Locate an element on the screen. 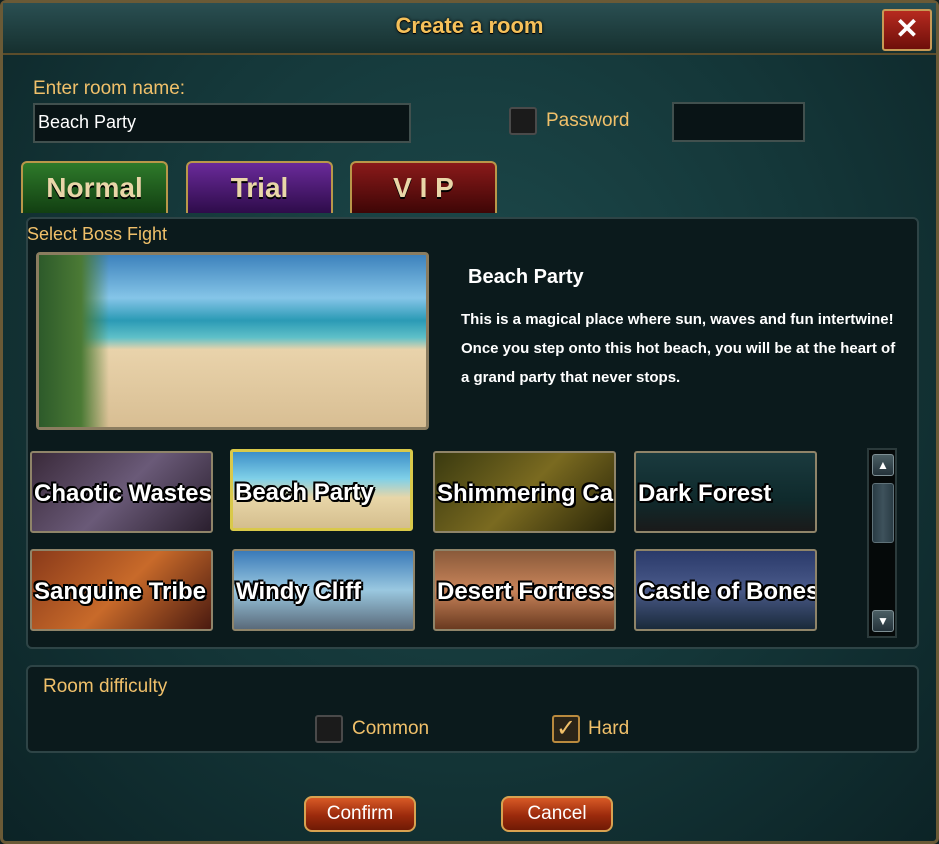 This screenshot has height=844, width=939. hard-label: Hard is located at coordinates (609, 728).